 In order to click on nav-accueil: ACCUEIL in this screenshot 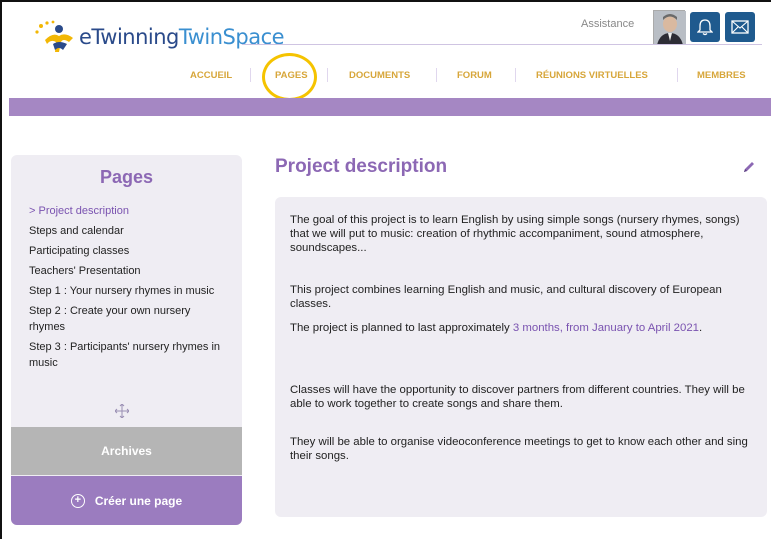, I will do `click(211, 75)`.